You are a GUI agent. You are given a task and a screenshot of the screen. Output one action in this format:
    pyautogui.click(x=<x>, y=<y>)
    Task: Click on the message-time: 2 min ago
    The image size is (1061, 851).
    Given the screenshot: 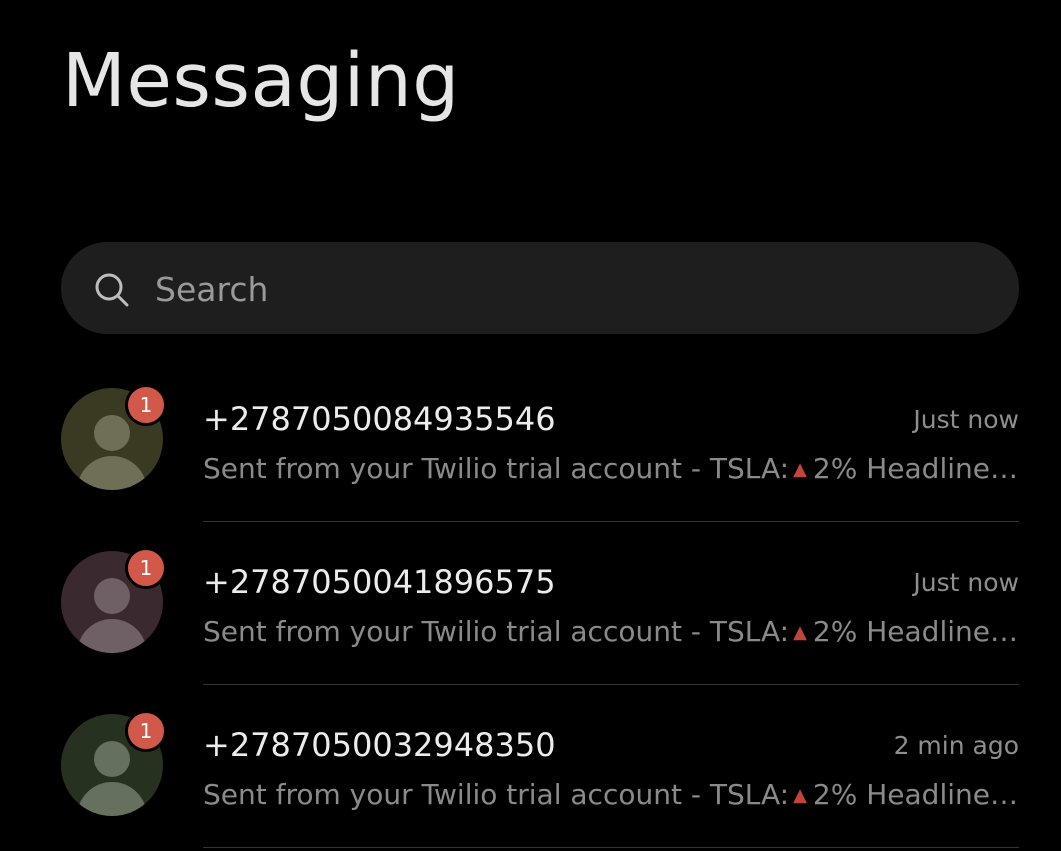 What is the action you would take?
    pyautogui.click(x=956, y=745)
    